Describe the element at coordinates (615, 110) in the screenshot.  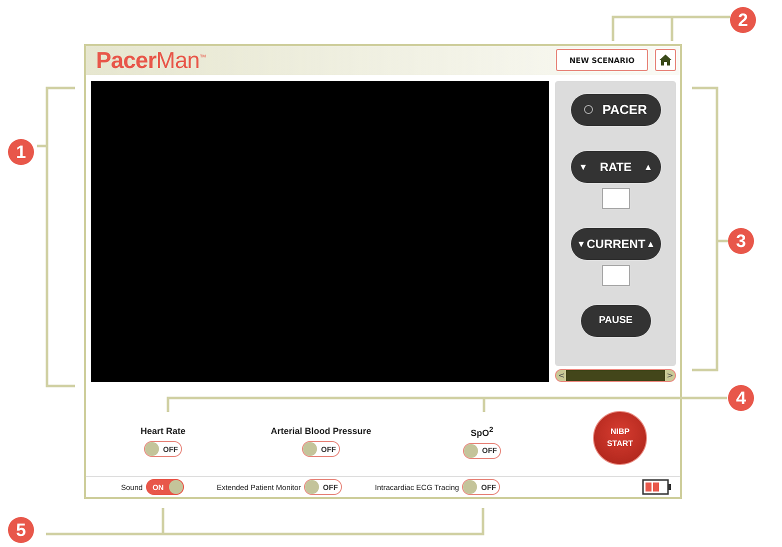
I see `pacer-button: PACER` at that location.